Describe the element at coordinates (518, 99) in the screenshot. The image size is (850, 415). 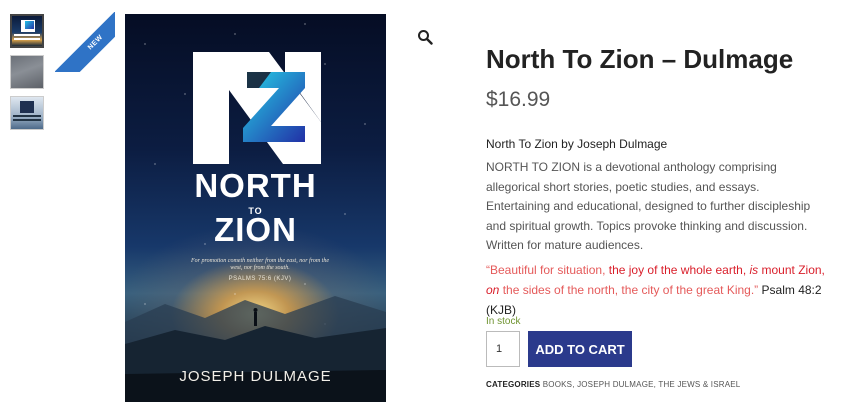
I see `product-price: $16.99` at that location.